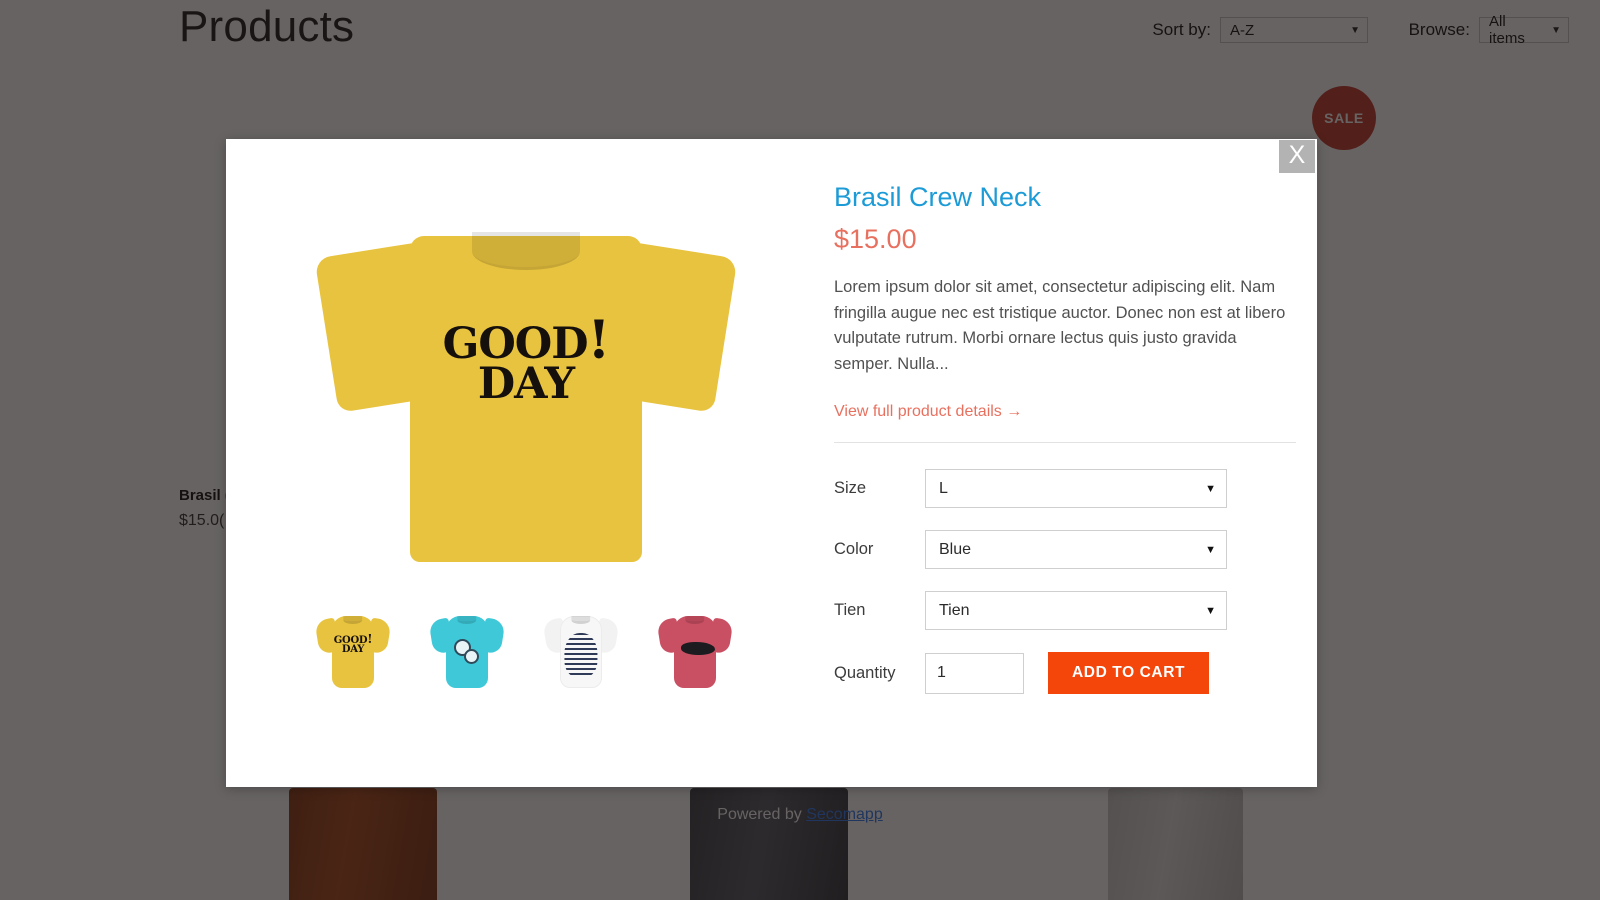 The width and height of the screenshot is (1600, 900). What do you see at coordinates (1065, 442) in the screenshot?
I see `divider` at bounding box center [1065, 442].